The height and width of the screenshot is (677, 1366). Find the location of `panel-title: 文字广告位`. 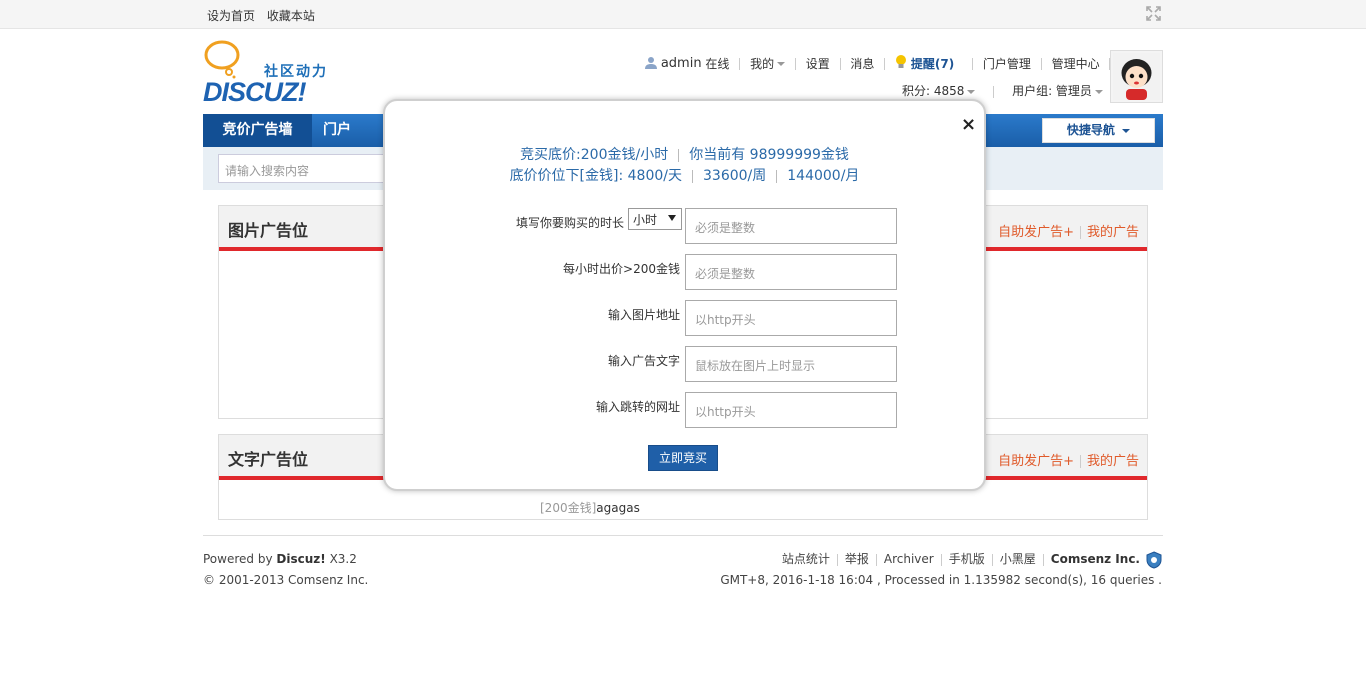

panel-title: 文字广告位 is located at coordinates (268, 459).